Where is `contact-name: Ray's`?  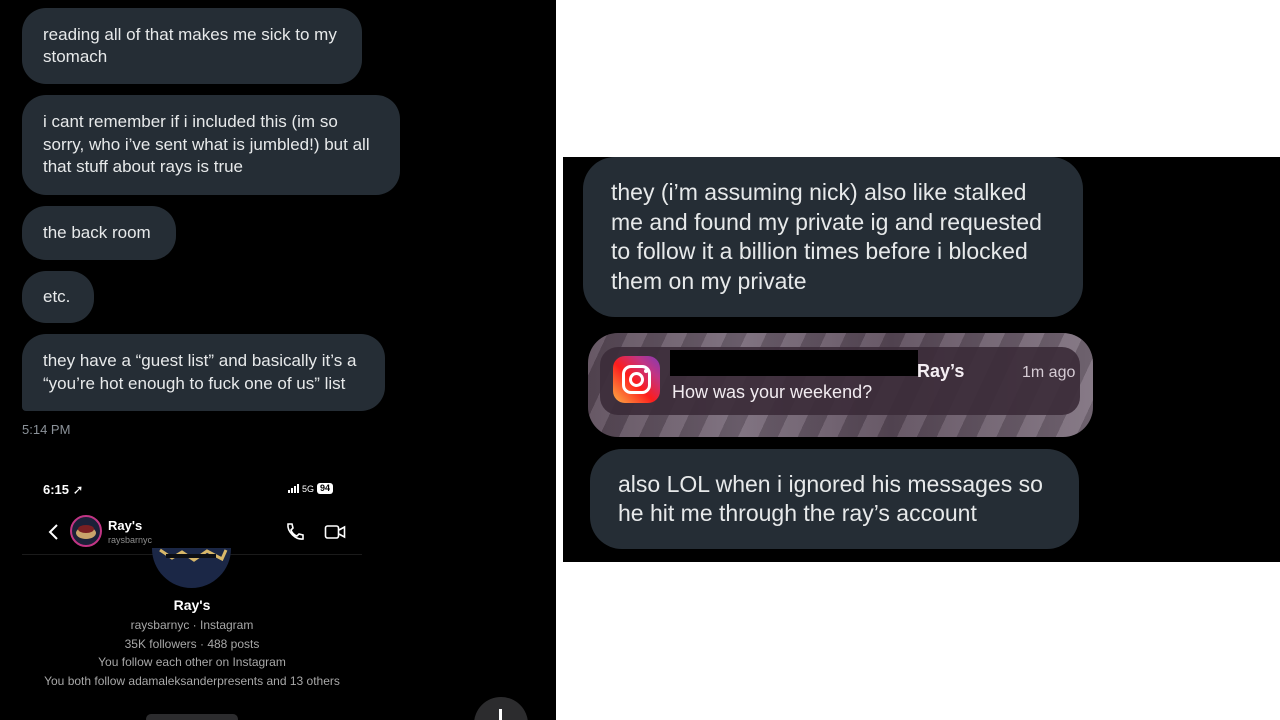
contact-name: Ray's is located at coordinates (125, 525).